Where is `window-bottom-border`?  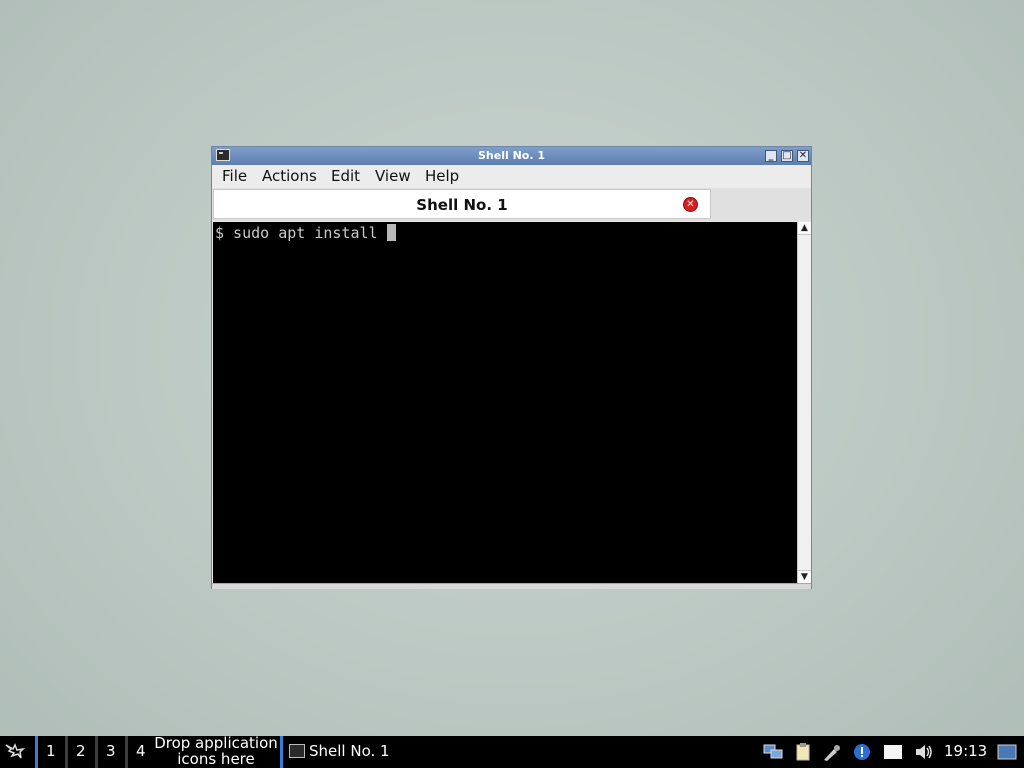
window-bottom-border is located at coordinates (511, 586).